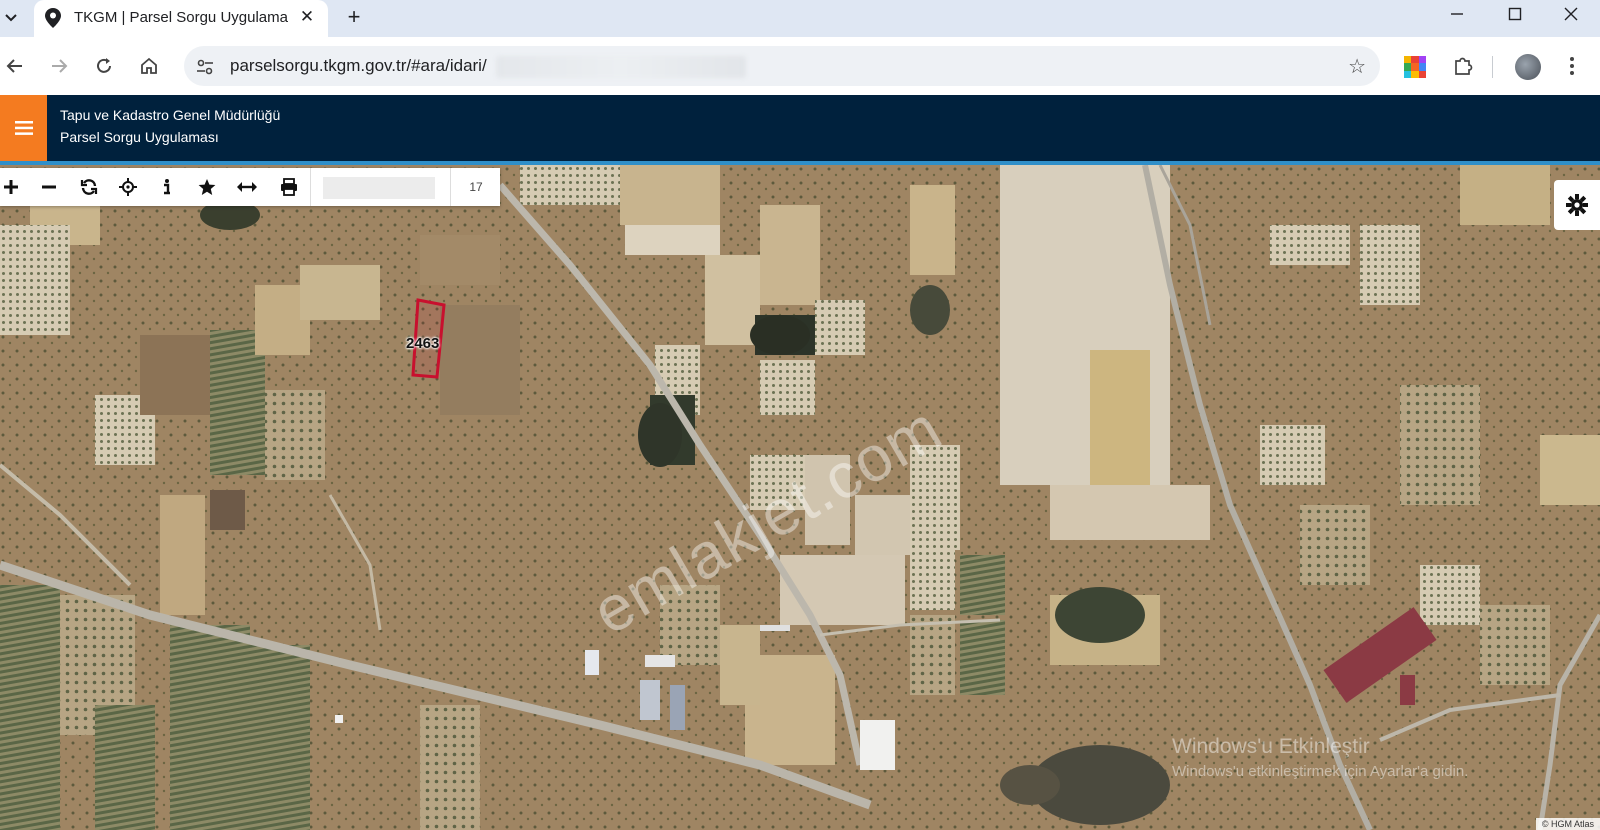 This screenshot has width=1600, height=830. I want to click on maximize-icon, so click(1515, 14).